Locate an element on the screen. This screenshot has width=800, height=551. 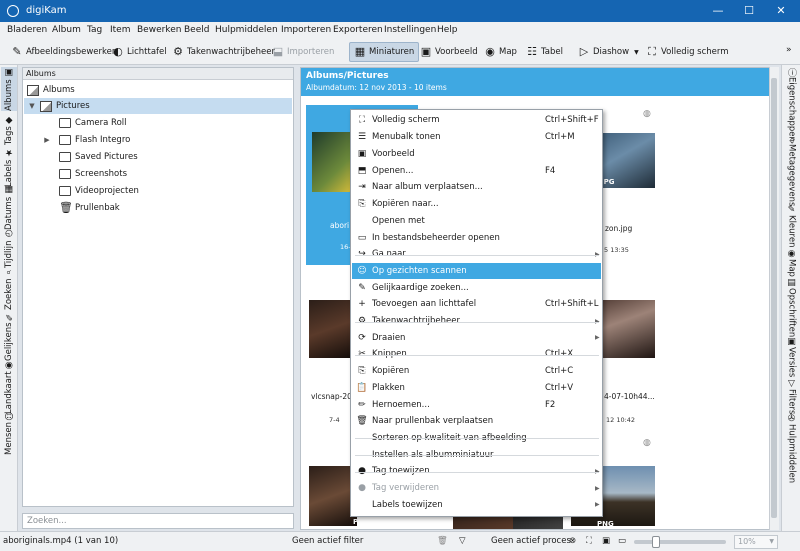
tab-kleuren: ✎ Kleuren is located at coordinates (791, 226).